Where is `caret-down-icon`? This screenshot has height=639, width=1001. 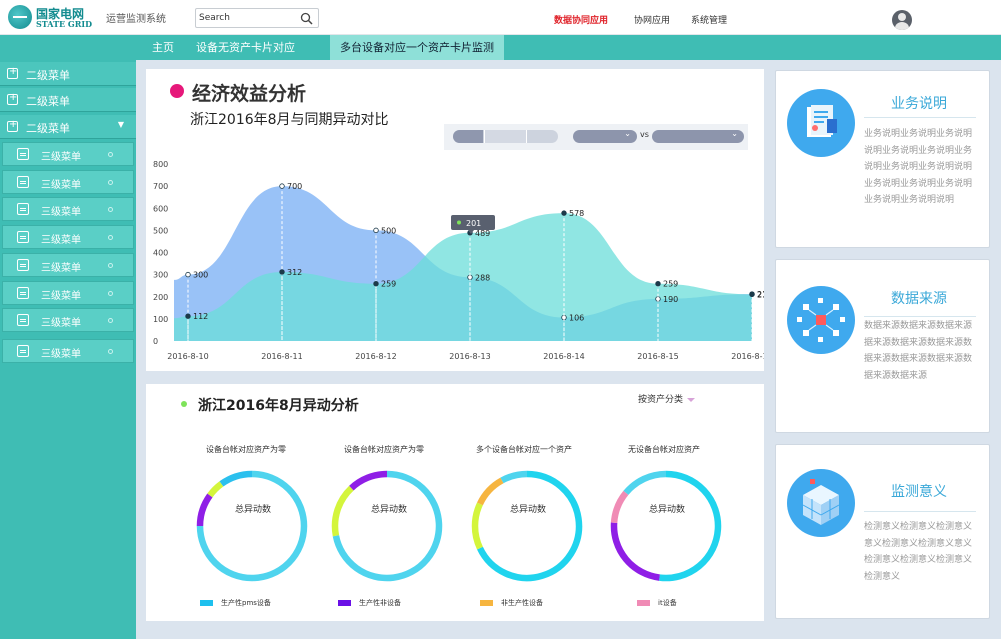
caret-down-icon is located at coordinates (691, 399).